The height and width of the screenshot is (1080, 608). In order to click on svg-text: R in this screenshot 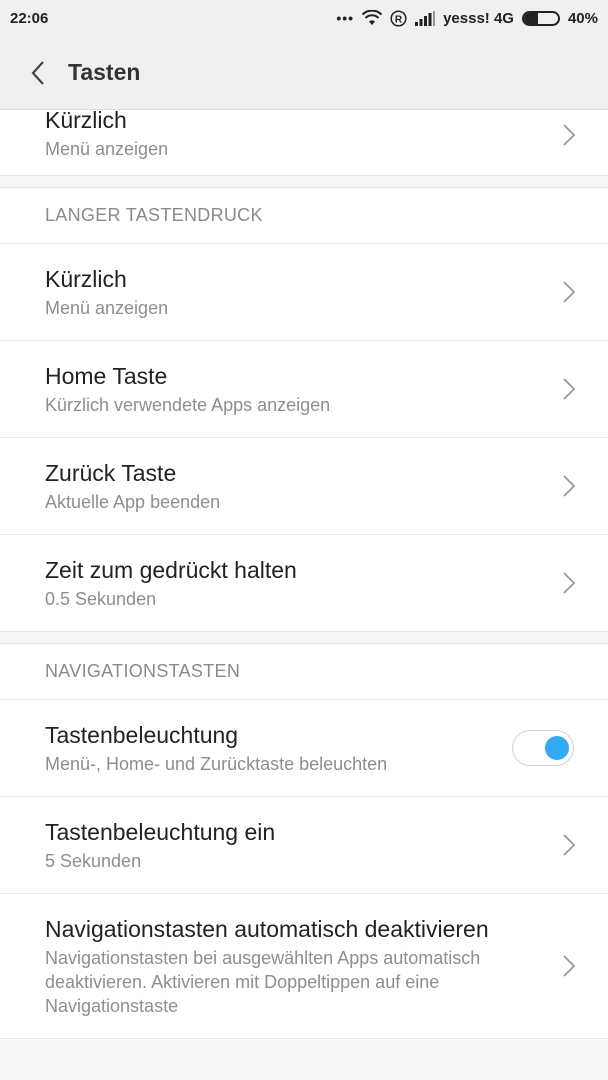, I will do `click(399, 19)`.